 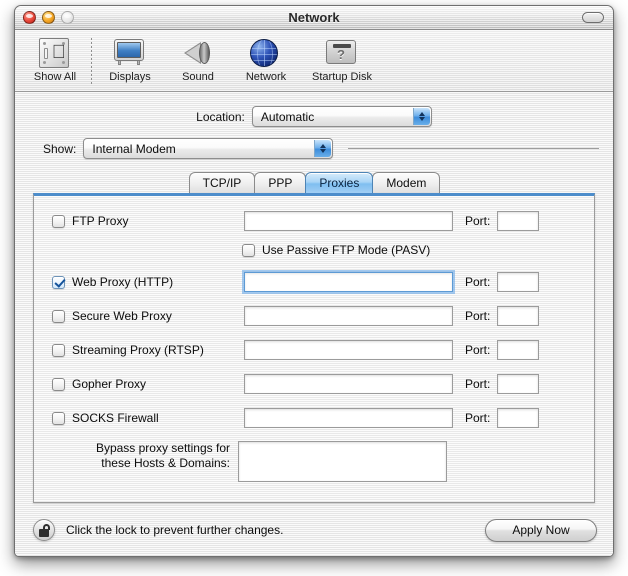 What do you see at coordinates (60, 148) in the screenshot?
I see `show-label: Show:` at bounding box center [60, 148].